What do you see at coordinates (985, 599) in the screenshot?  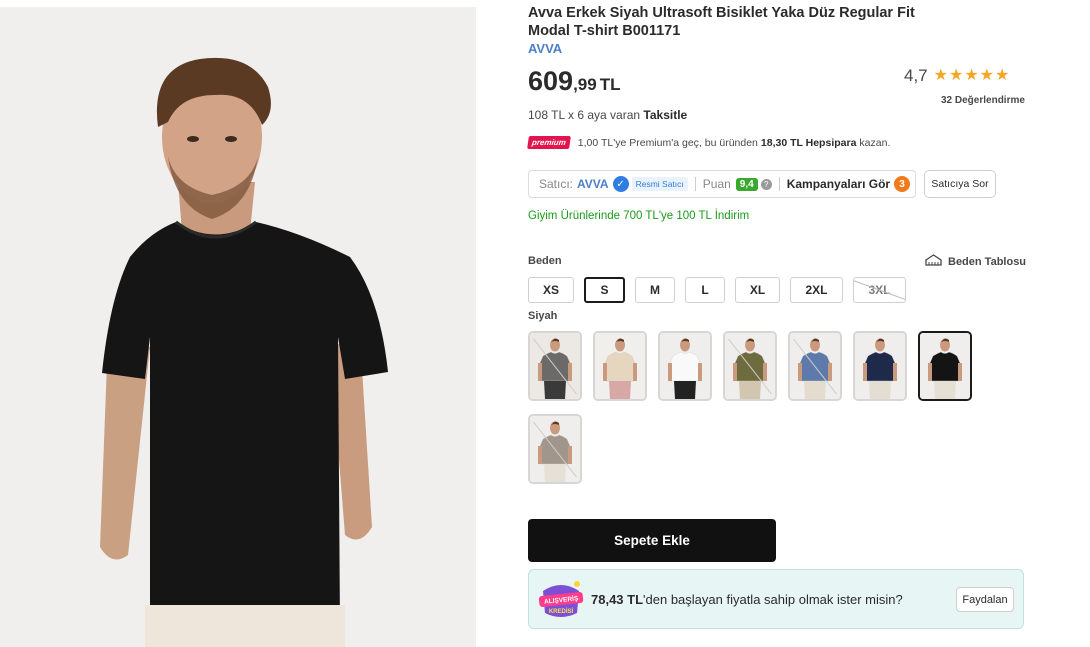 I see `benefit-button: Faydalan` at bounding box center [985, 599].